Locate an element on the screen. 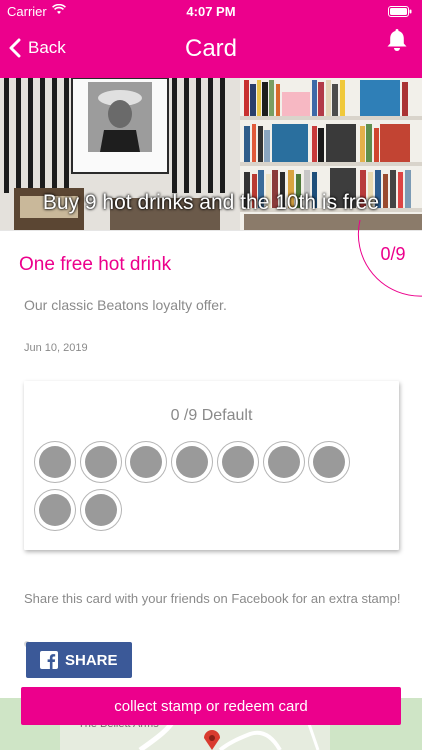 The width and height of the screenshot is (422, 750). bell-icon is located at coordinates (397, 40).